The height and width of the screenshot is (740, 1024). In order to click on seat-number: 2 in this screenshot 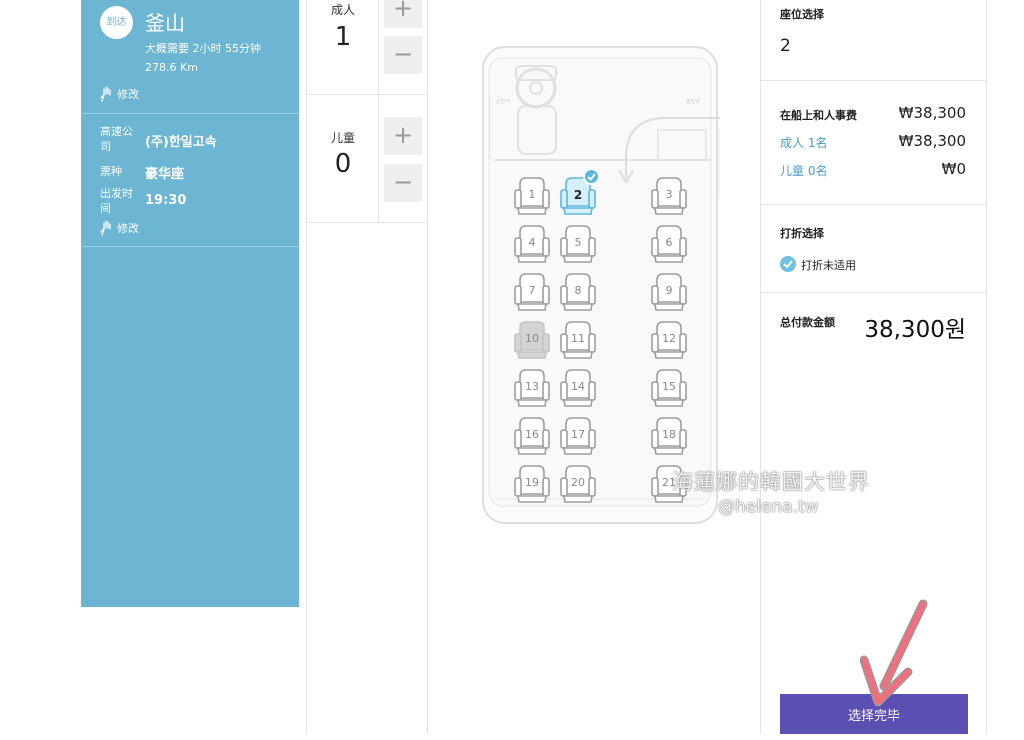, I will do `click(578, 195)`.